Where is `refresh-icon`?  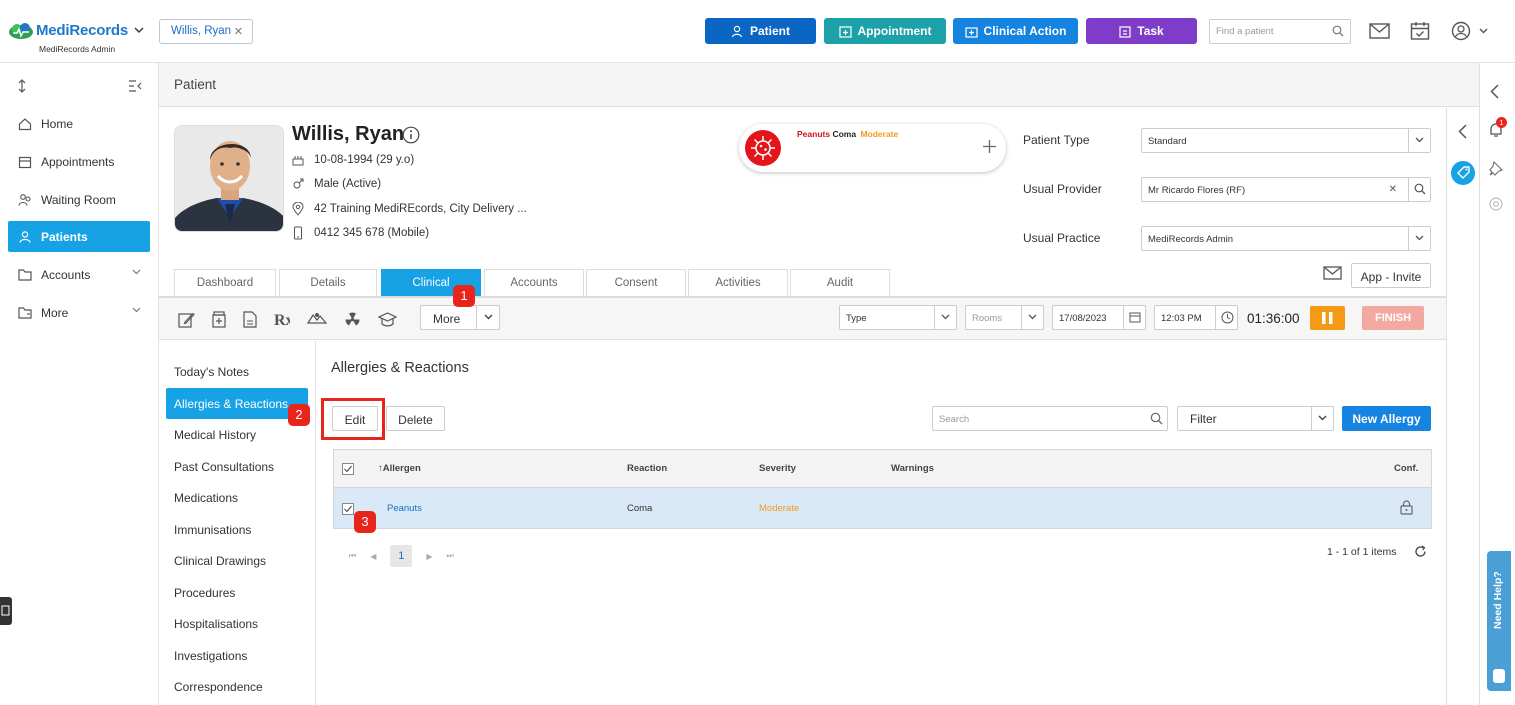 refresh-icon is located at coordinates (1420, 551).